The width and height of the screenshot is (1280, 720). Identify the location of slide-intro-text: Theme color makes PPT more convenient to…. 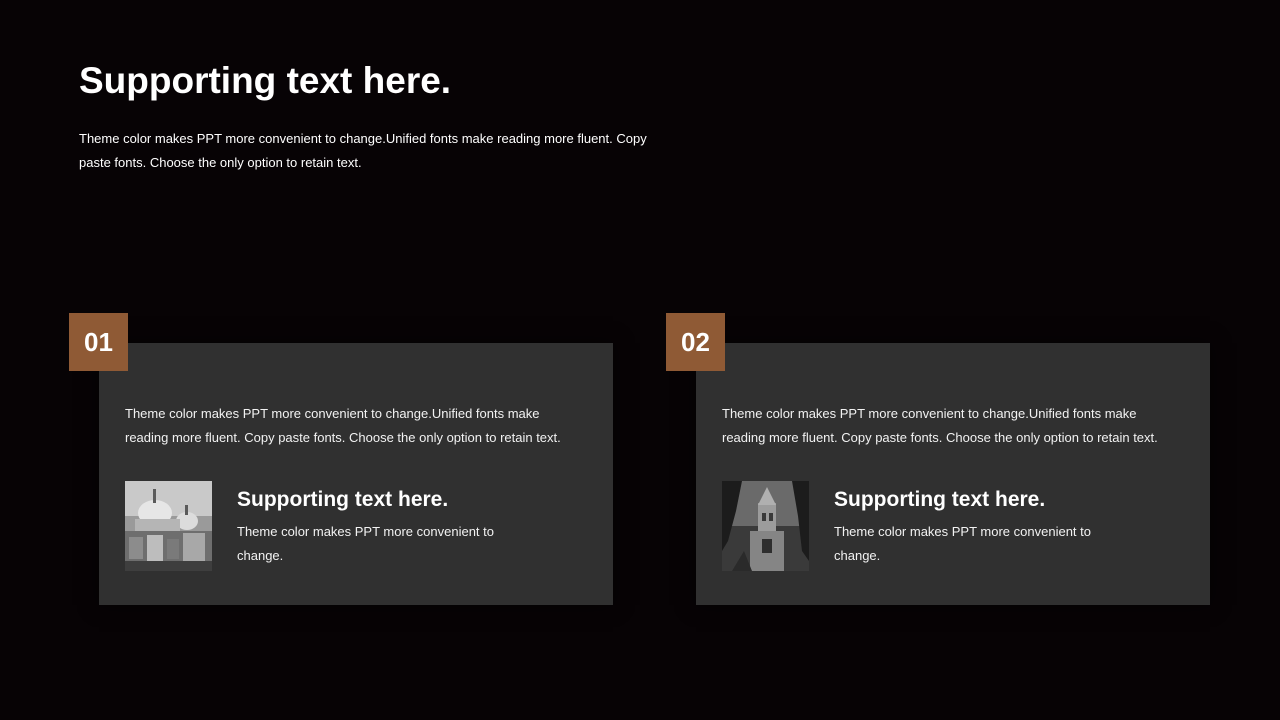
(363, 150).